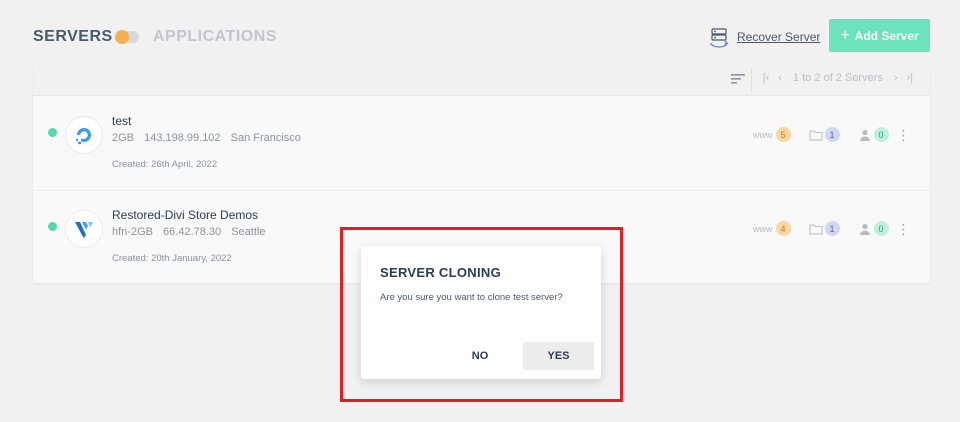  I want to click on server-size: 2GB, so click(123, 138).